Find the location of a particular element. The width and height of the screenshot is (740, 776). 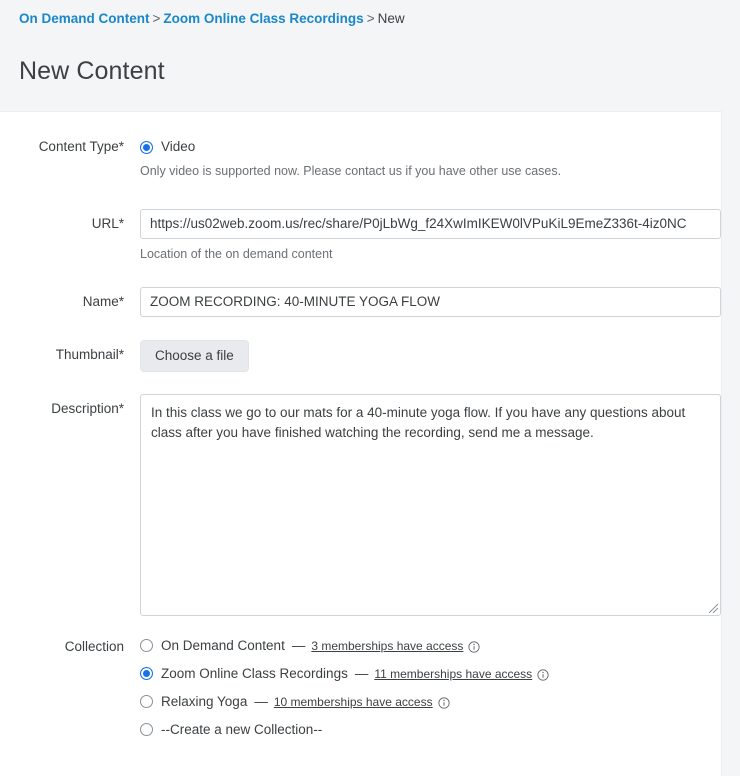

thumbnail-field: Choose a file is located at coordinates (422, 356).